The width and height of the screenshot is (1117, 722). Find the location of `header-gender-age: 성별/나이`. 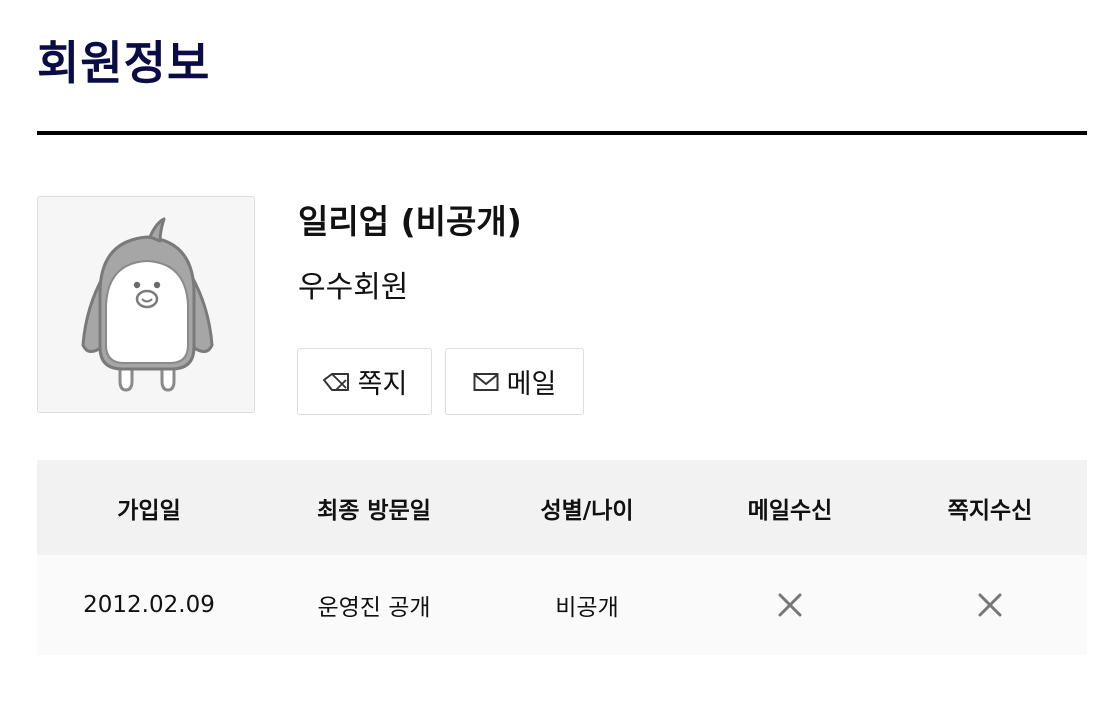

header-gender-age: 성별/나이 is located at coordinates (587, 507).